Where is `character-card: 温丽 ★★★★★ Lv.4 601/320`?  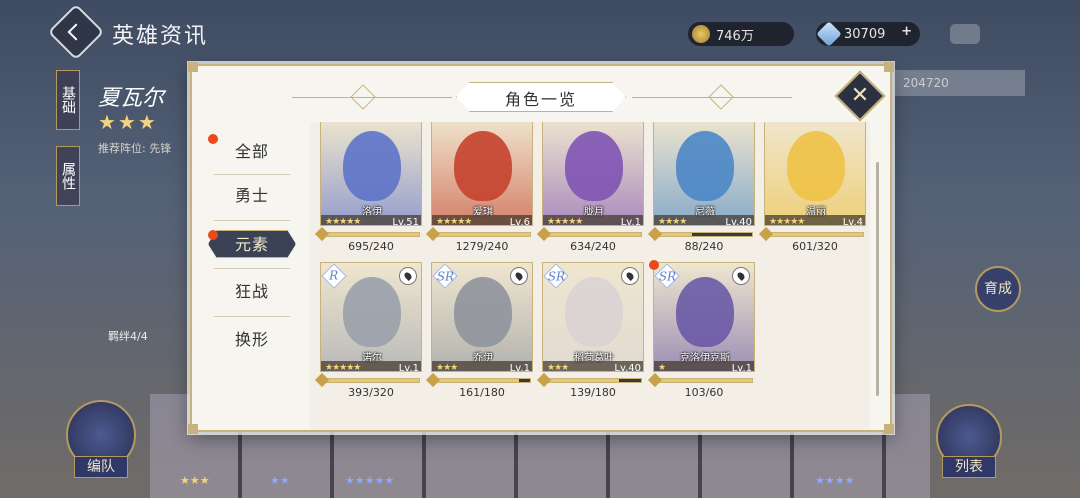
character-card: 温丽 ★★★★★ Lv.4 601/320 is located at coordinates (812, 187).